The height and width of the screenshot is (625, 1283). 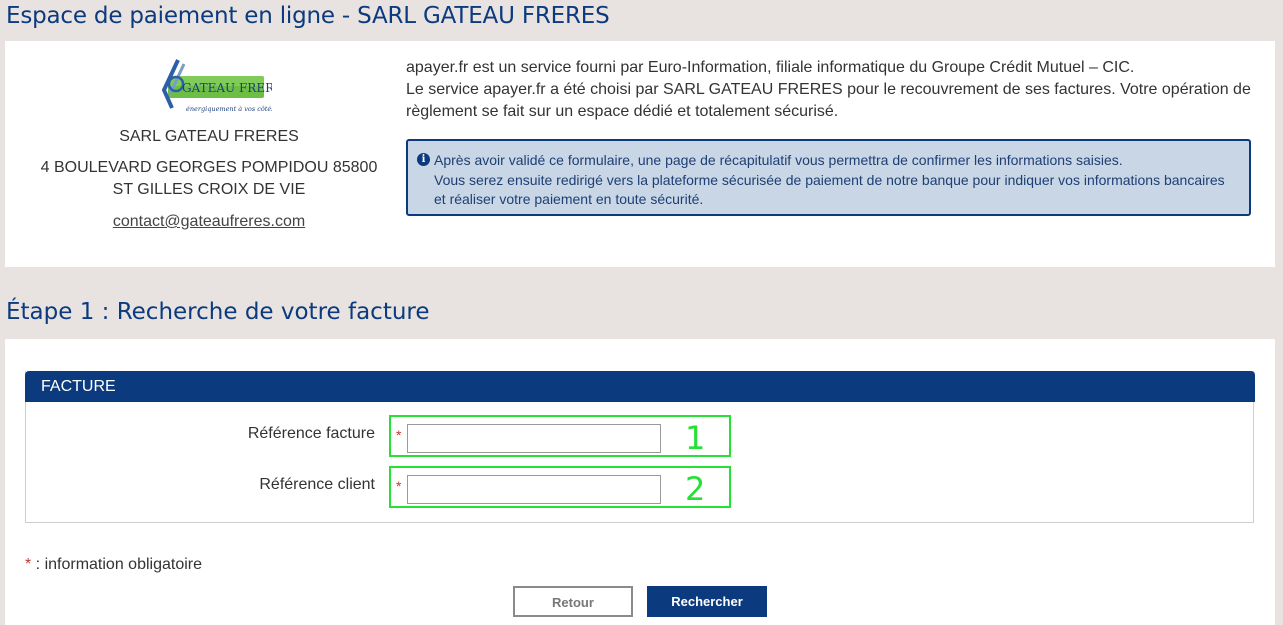 What do you see at coordinates (229, 109) in the screenshot?
I see `logo-tagline: énergiquement à vos côtés` at bounding box center [229, 109].